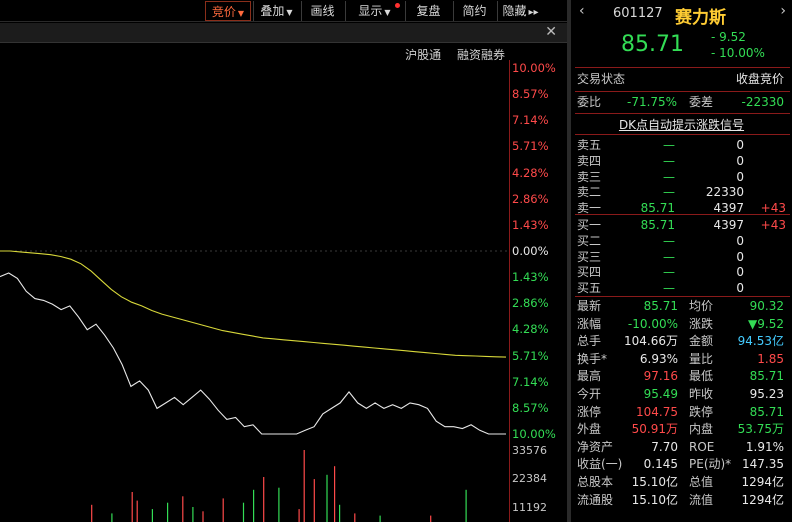 The width and height of the screenshot is (792, 522). Describe the element at coordinates (551, 32) in the screenshot. I see `close-icon: ✕` at that location.